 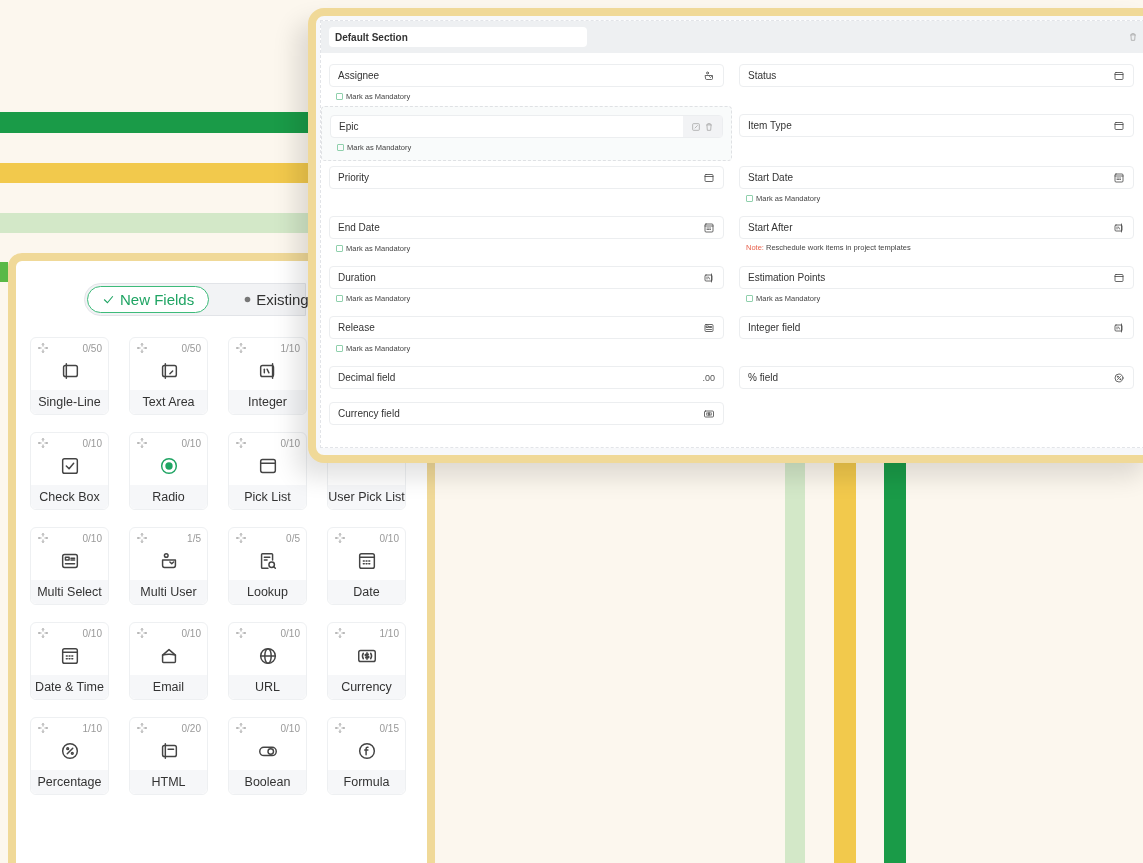 What do you see at coordinates (69, 402) in the screenshot?
I see `field-type-label: Single-Line` at bounding box center [69, 402].